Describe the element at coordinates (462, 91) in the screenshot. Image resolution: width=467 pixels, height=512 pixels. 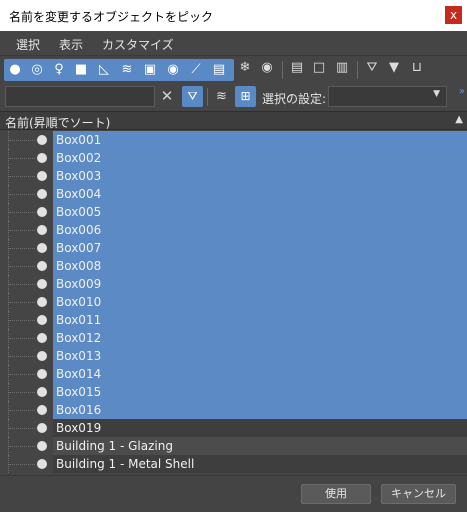
I see `overflow-icon: »` at that location.